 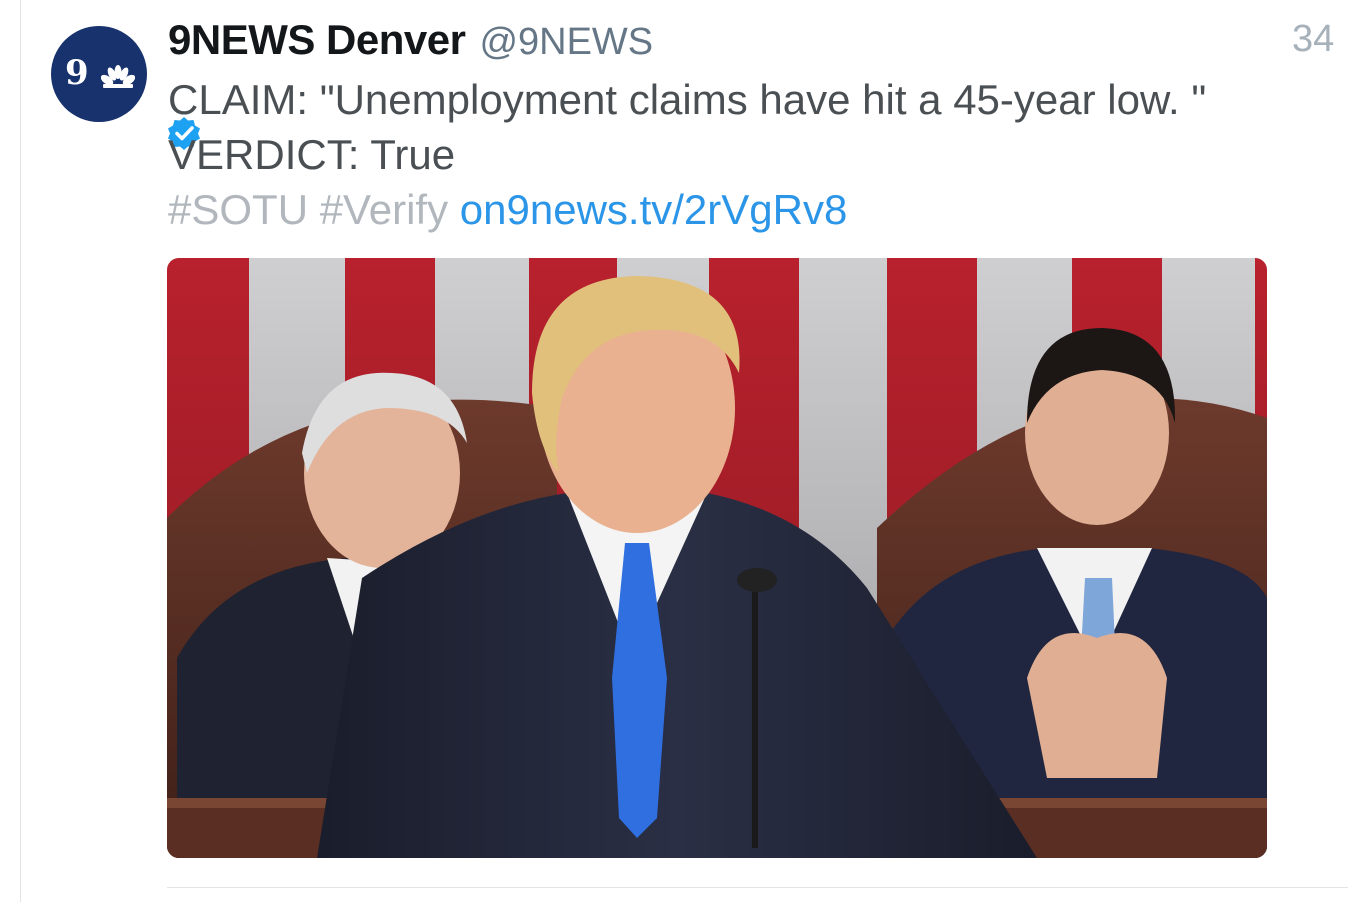 What do you see at coordinates (317, 40) in the screenshot?
I see `display-name: 9NEWS Denver` at bounding box center [317, 40].